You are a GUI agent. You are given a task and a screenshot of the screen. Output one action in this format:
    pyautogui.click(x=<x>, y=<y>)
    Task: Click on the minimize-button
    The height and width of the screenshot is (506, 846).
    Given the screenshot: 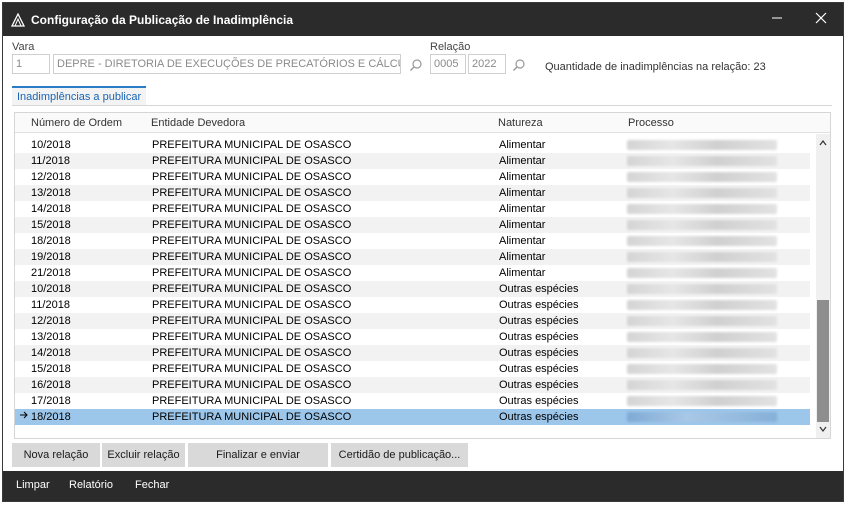 What is the action you would take?
    pyautogui.click(x=777, y=19)
    